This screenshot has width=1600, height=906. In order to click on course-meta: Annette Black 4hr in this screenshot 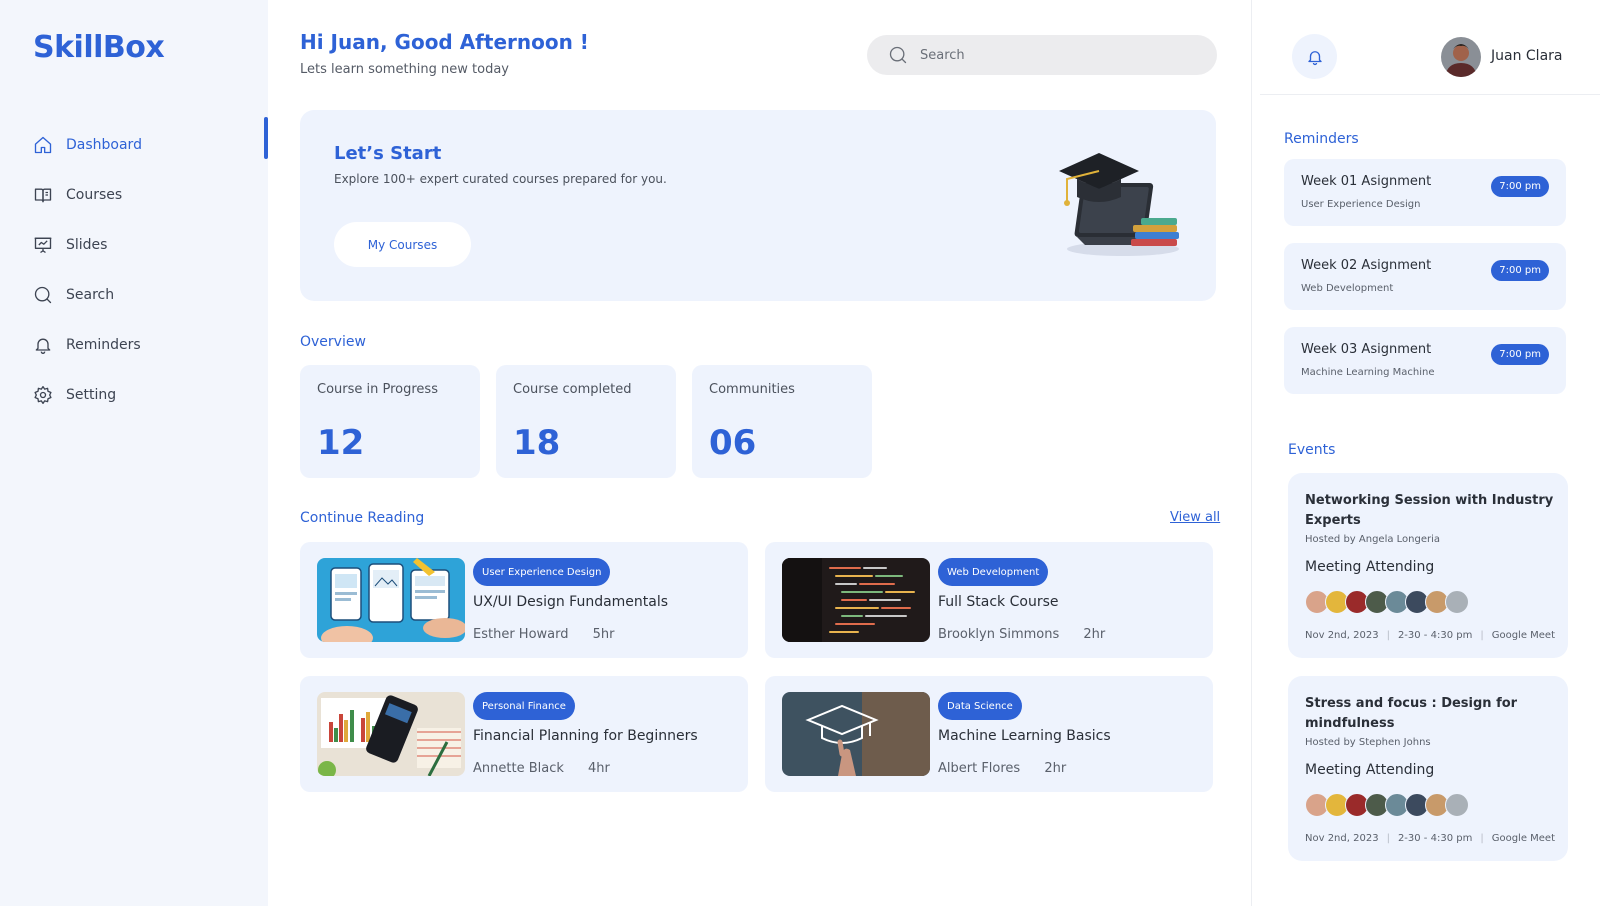, I will do `click(541, 768)`.